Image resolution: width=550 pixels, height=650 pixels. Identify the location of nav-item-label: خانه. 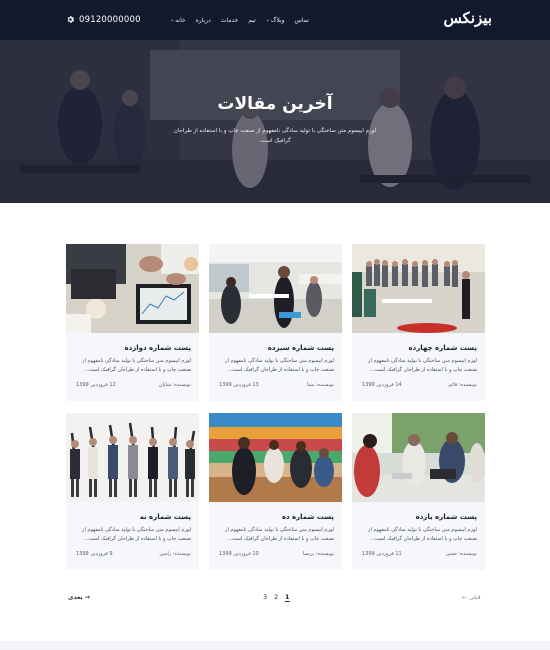
(180, 20).